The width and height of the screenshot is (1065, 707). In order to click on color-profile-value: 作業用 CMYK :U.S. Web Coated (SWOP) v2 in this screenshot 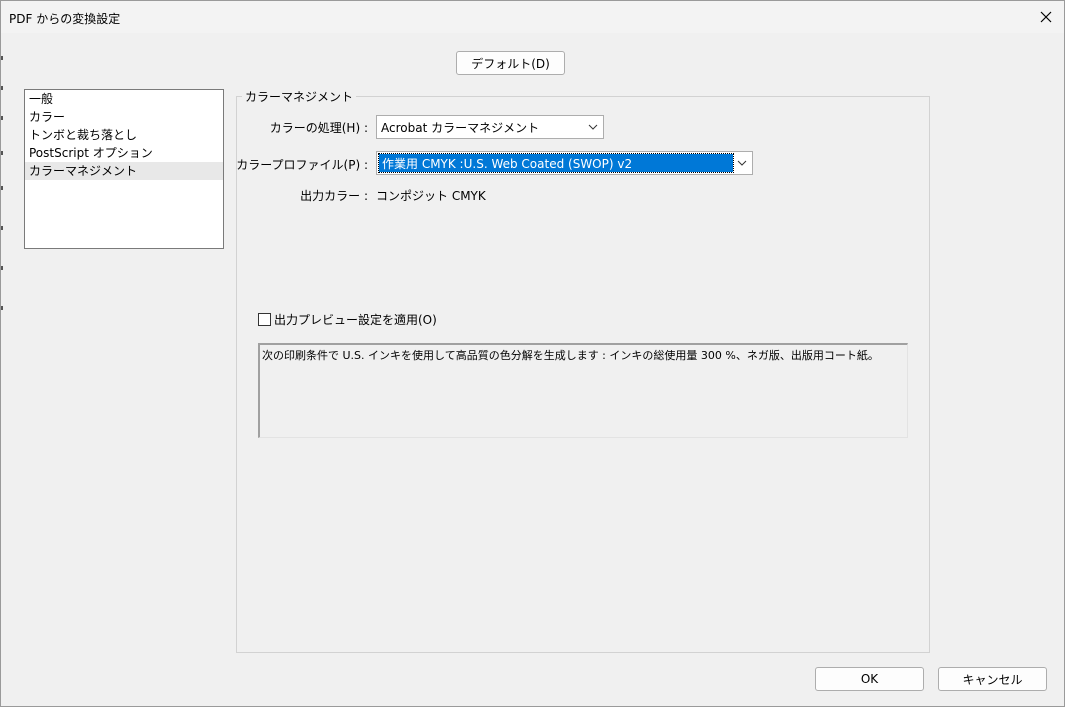, I will do `click(556, 163)`.